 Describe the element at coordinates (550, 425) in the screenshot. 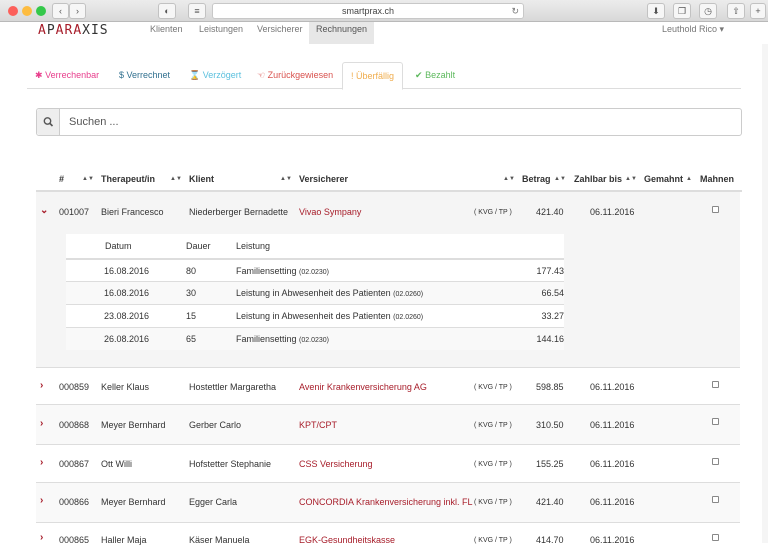

I see `amount: 310.50` at that location.